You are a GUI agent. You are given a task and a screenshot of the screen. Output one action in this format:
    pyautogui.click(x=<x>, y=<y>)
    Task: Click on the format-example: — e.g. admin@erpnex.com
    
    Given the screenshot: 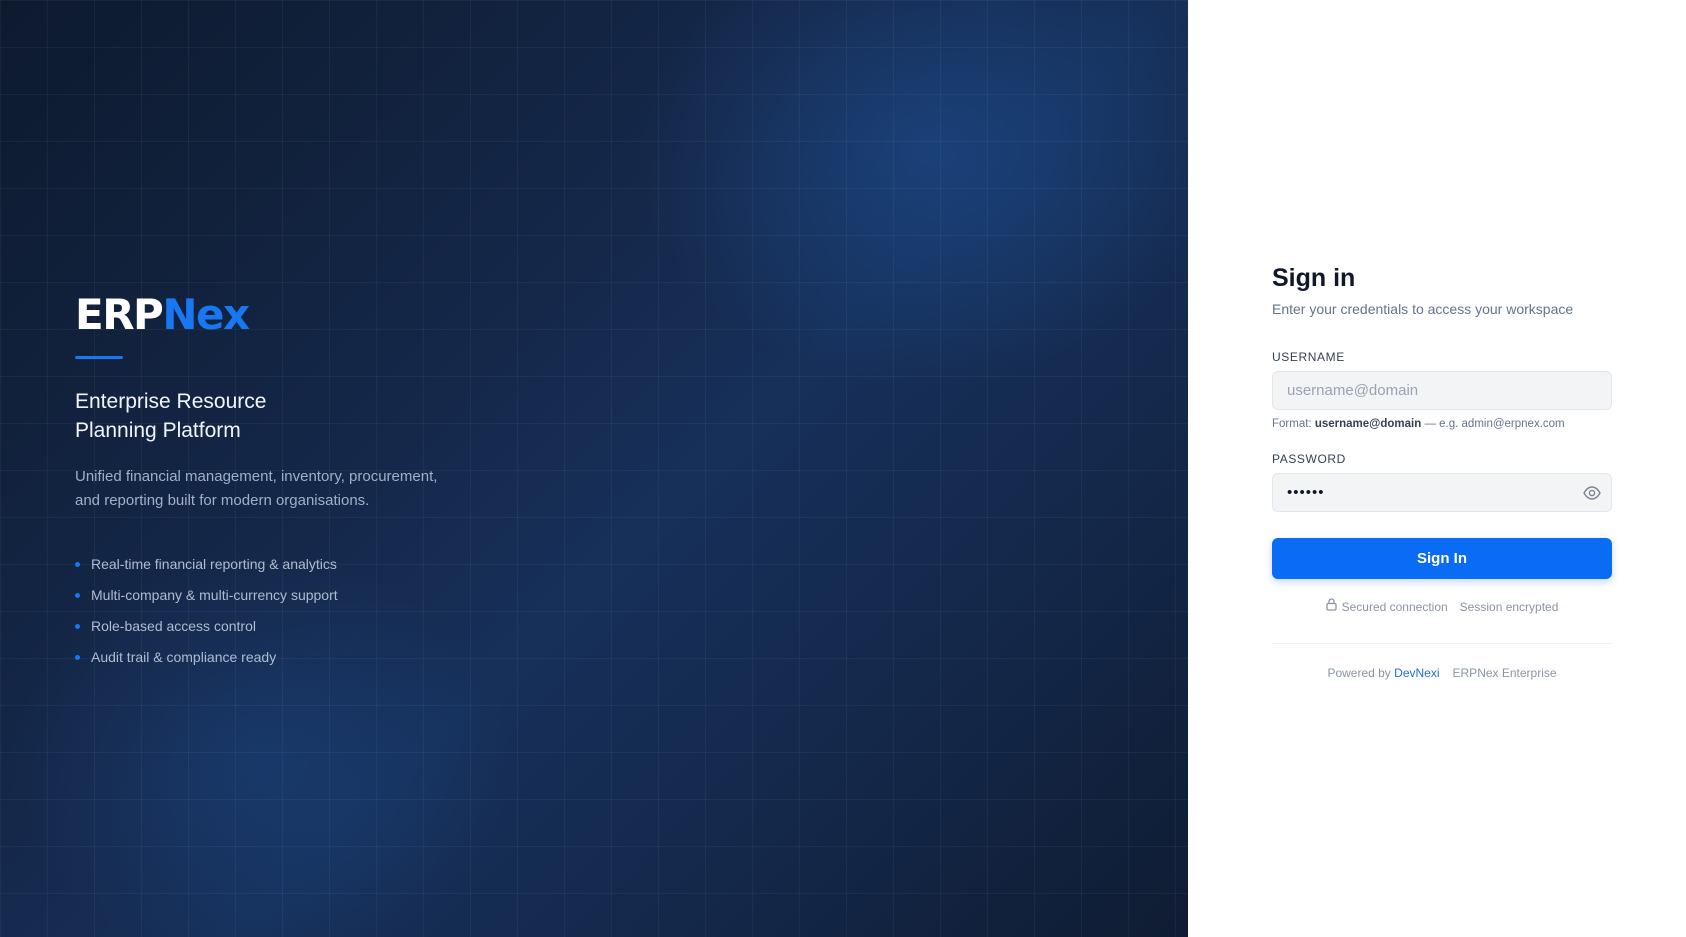 What is the action you would take?
    pyautogui.click(x=1494, y=424)
    